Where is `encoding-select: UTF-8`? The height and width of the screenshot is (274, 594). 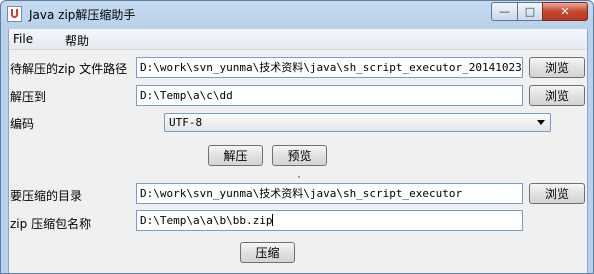
encoding-select: UTF-8 is located at coordinates (357, 122).